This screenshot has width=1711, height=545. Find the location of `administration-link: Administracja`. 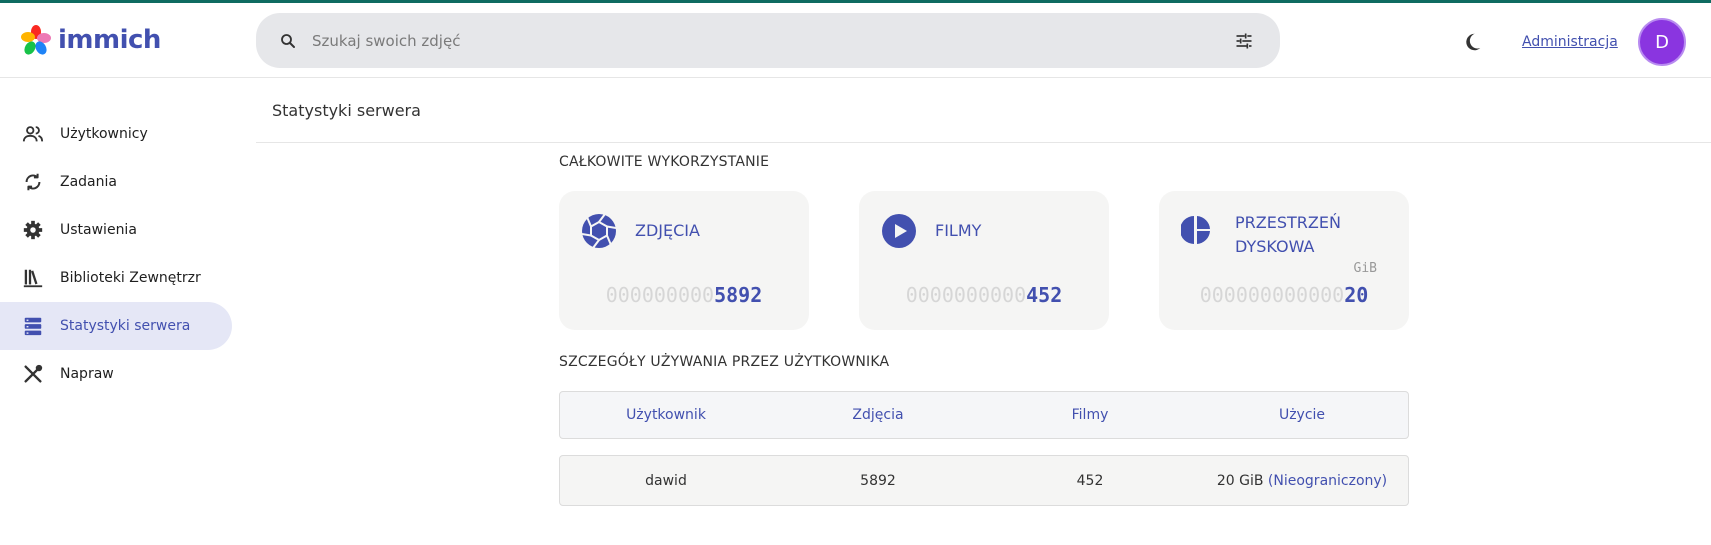

administration-link: Administracja is located at coordinates (1570, 42).